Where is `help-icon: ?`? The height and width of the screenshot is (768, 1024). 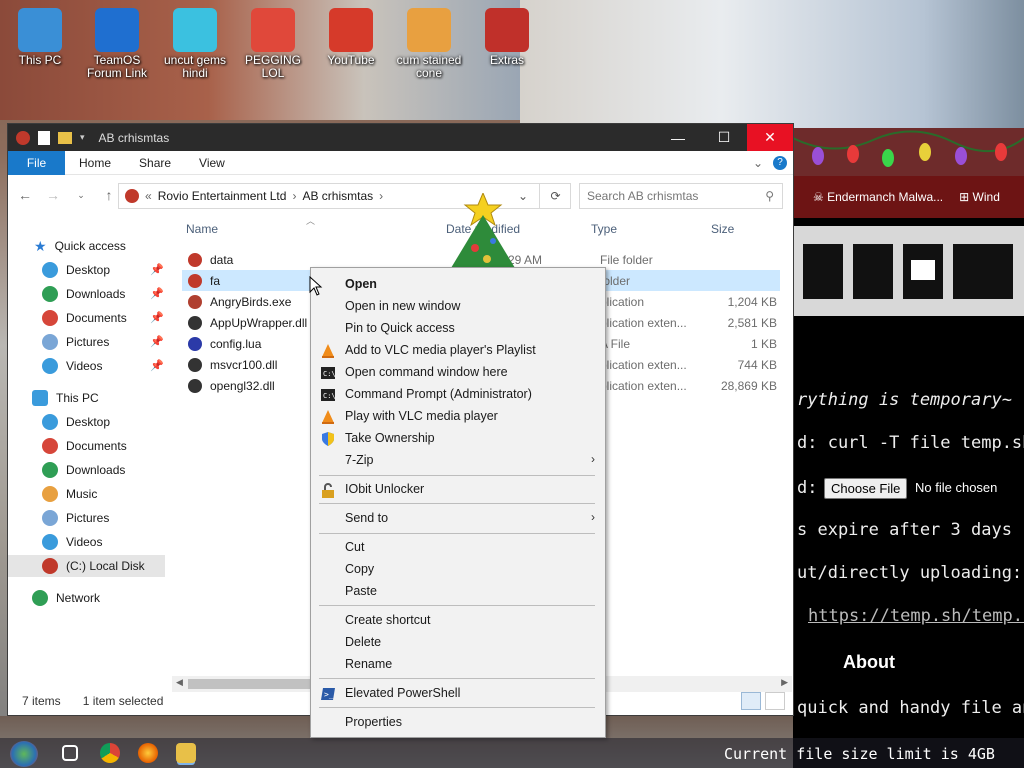 help-icon: ? is located at coordinates (780, 162).